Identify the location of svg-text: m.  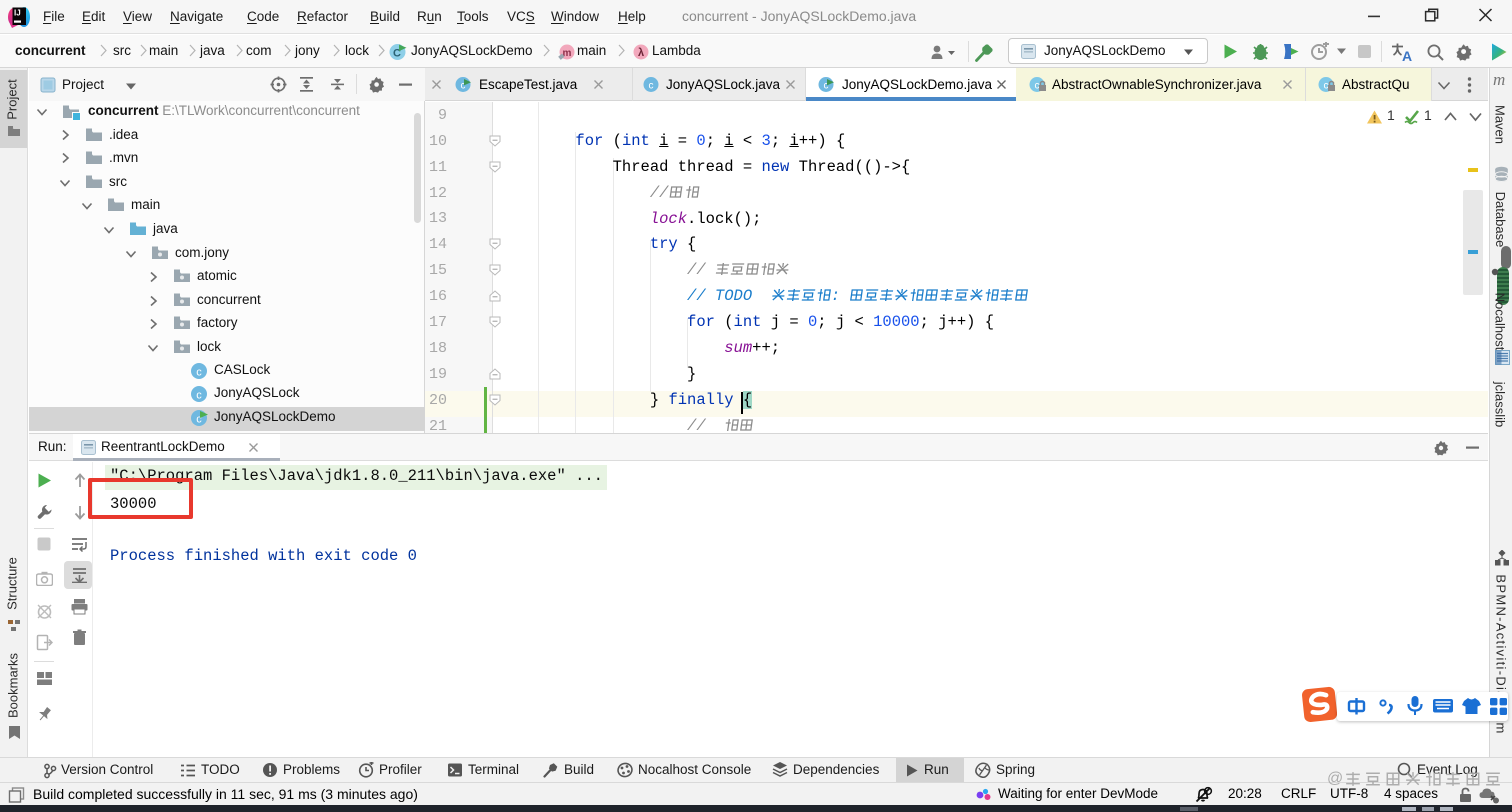
(567, 53).